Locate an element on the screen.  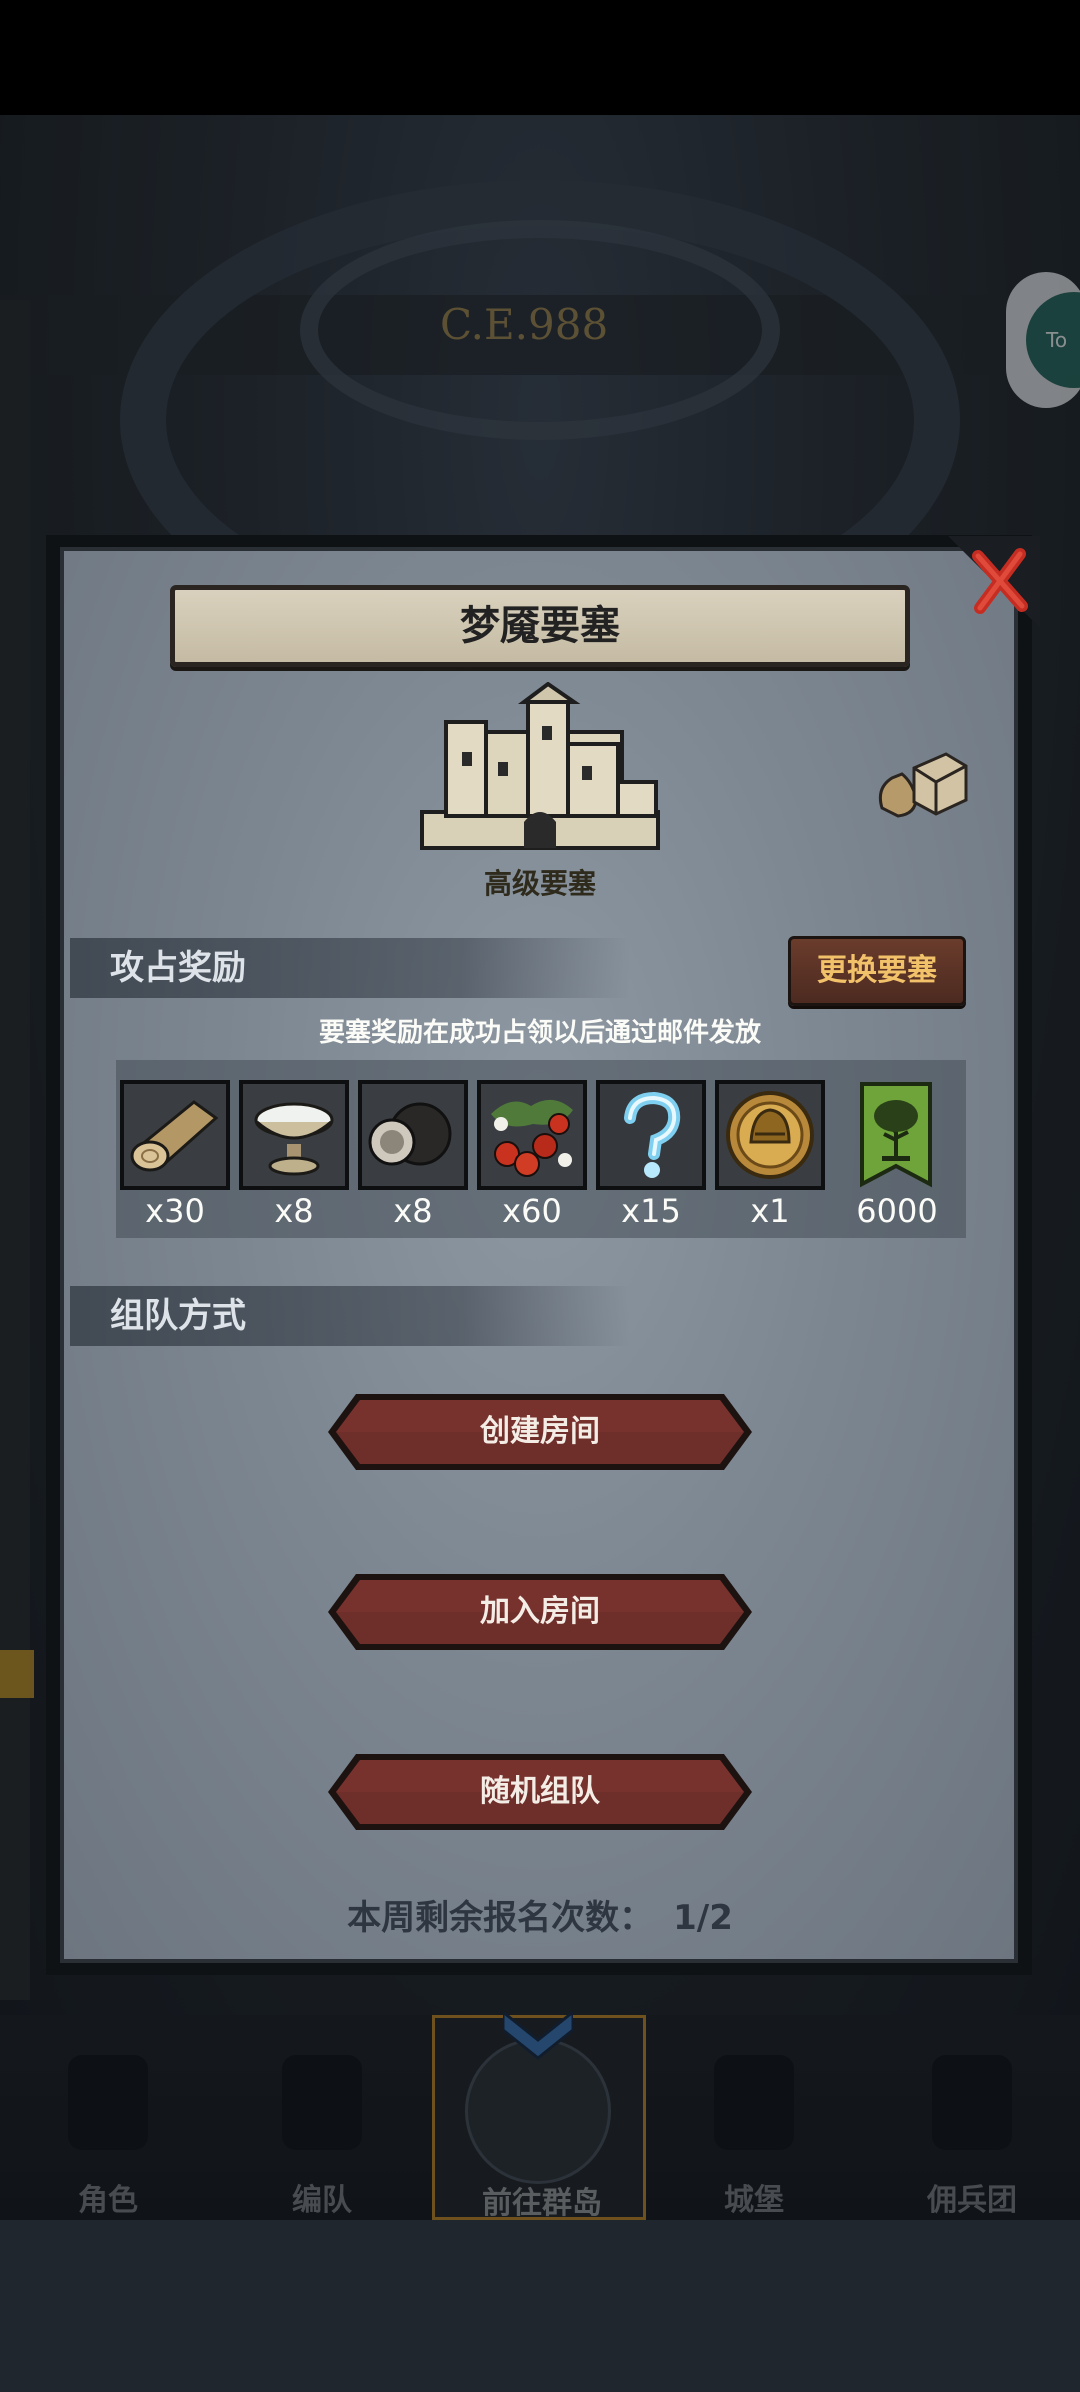
random-team-label: 随机组队 is located at coordinates (540, 1791).